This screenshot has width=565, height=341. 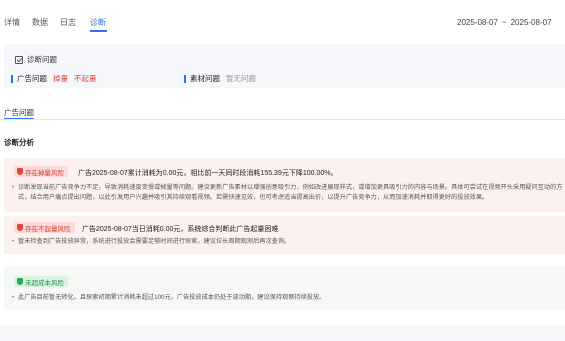 I want to click on active-tab-indicator, so click(x=98, y=31).